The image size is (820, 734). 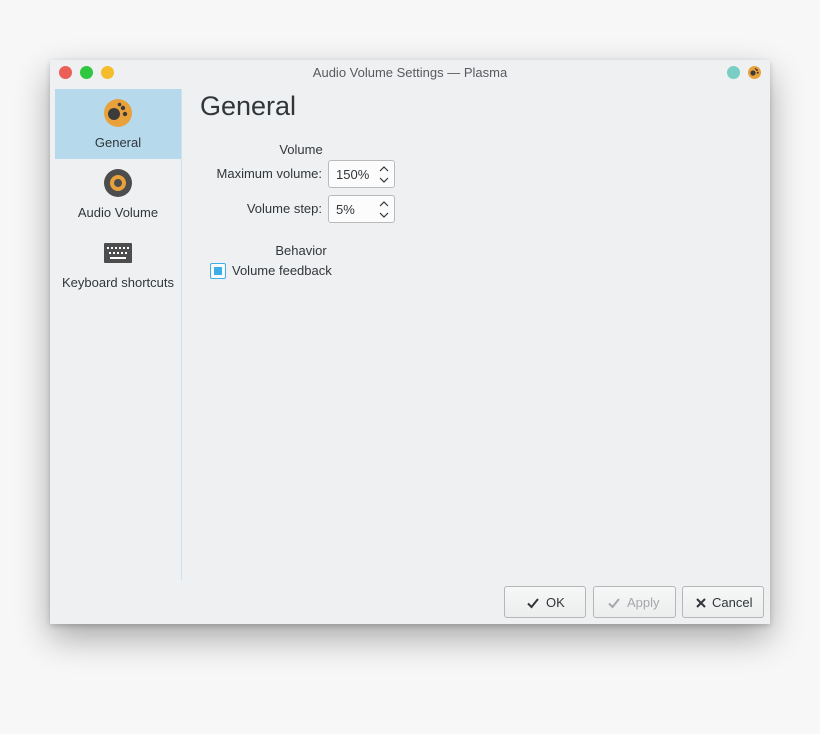 What do you see at coordinates (118, 212) in the screenshot?
I see `sidebar-item-label: Audio Volume` at bounding box center [118, 212].